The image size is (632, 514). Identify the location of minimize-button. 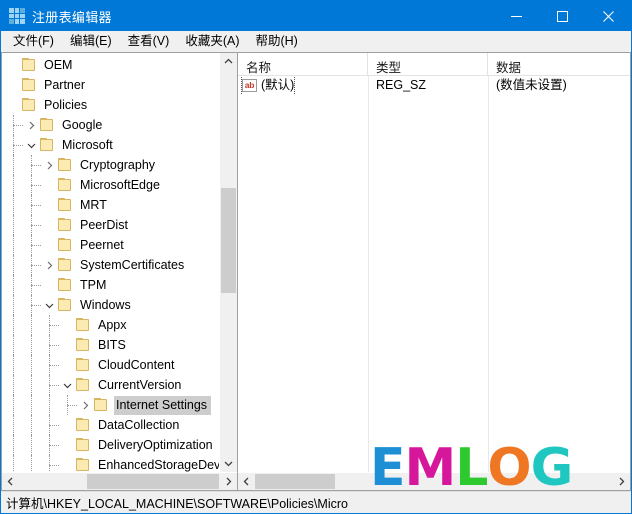
(516, 16).